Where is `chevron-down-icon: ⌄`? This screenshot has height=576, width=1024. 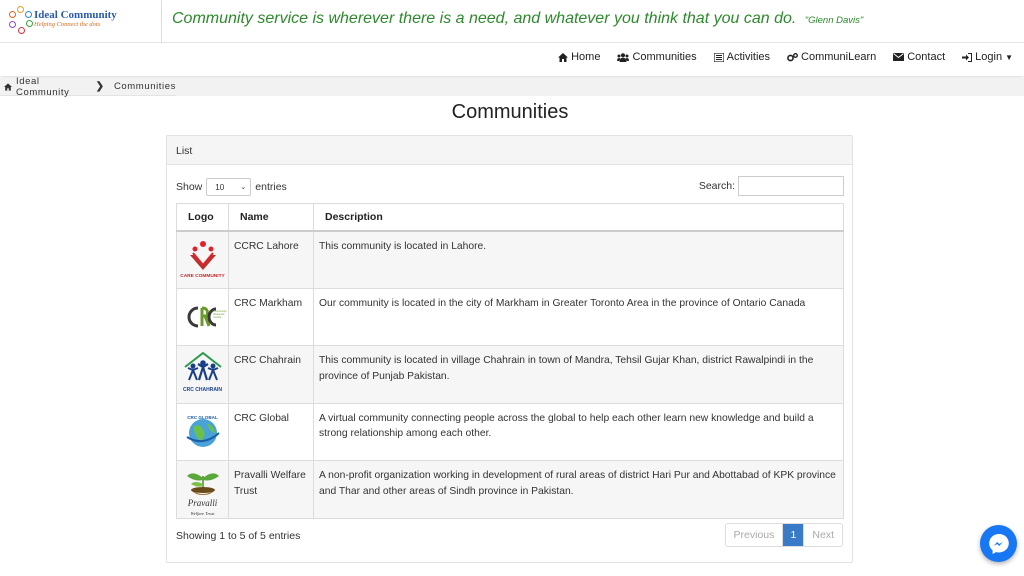 chevron-down-icon: ⌄ is located at coordinates (243, 187).